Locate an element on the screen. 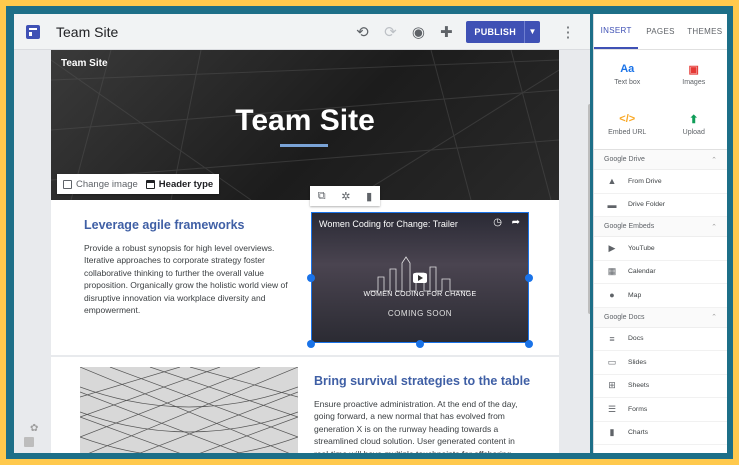 The width and height of the screenshot is (739, 465). docs-icon: ≡ is located at coordinates (612, 338).